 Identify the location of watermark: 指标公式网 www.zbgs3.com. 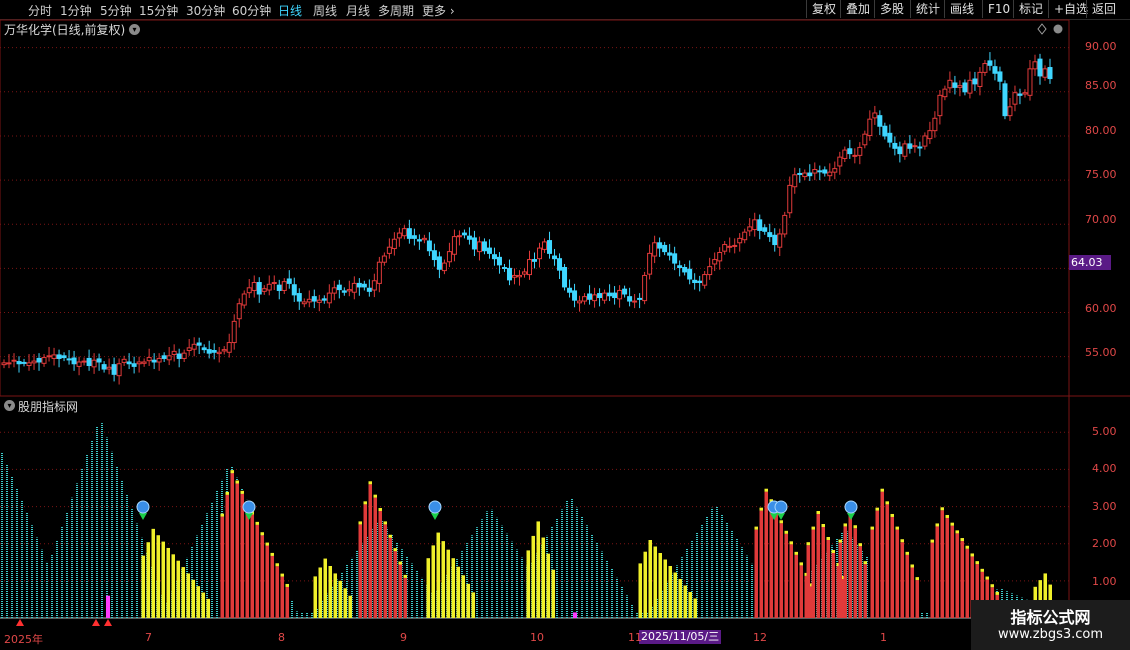
(1050, 625).